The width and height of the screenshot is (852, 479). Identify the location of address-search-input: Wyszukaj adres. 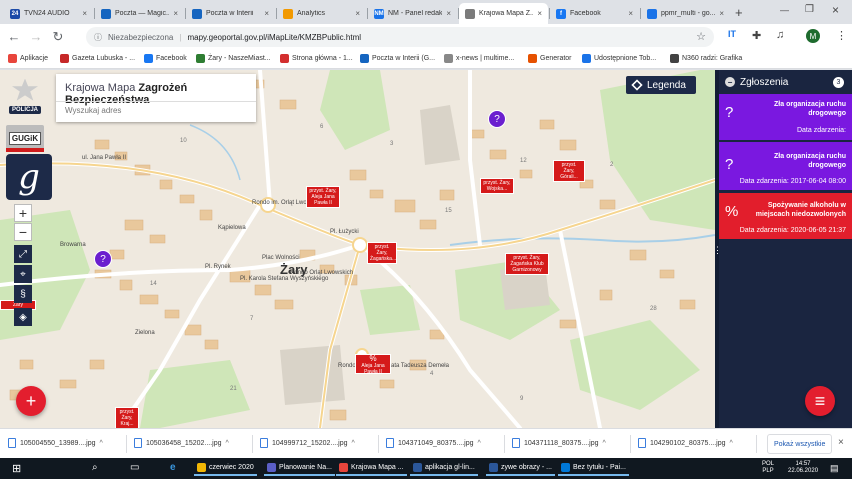
(156, 111).